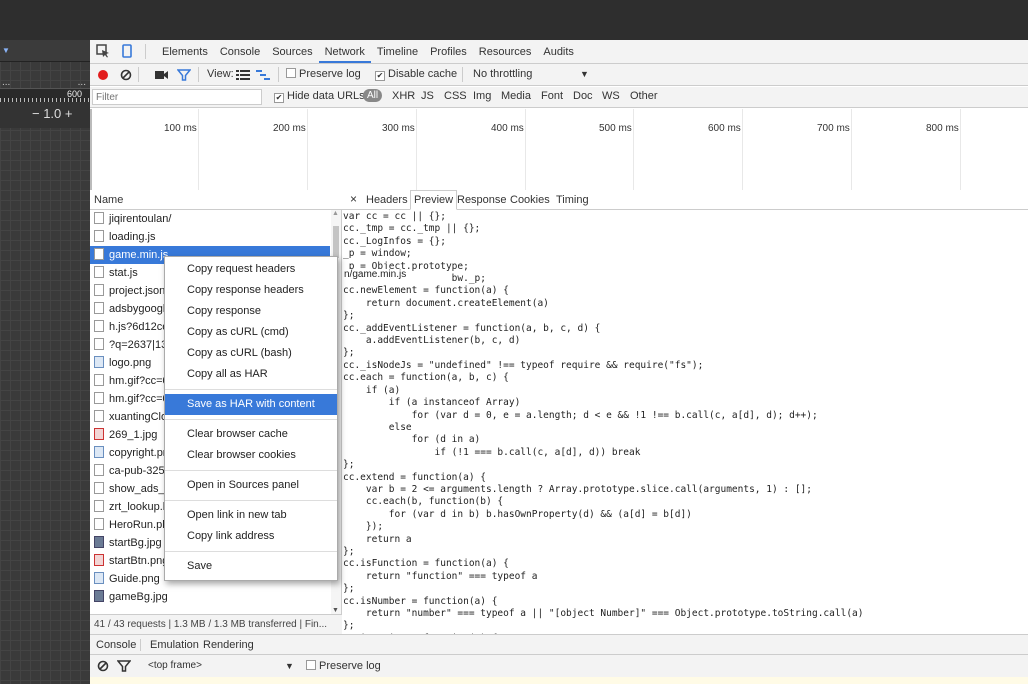 This screenshot has width=1028, height=684. Describe the element at coordinates (251, 536) in the screenshot. I see `menu-item-copy-link-address: Copy link address` at that location.